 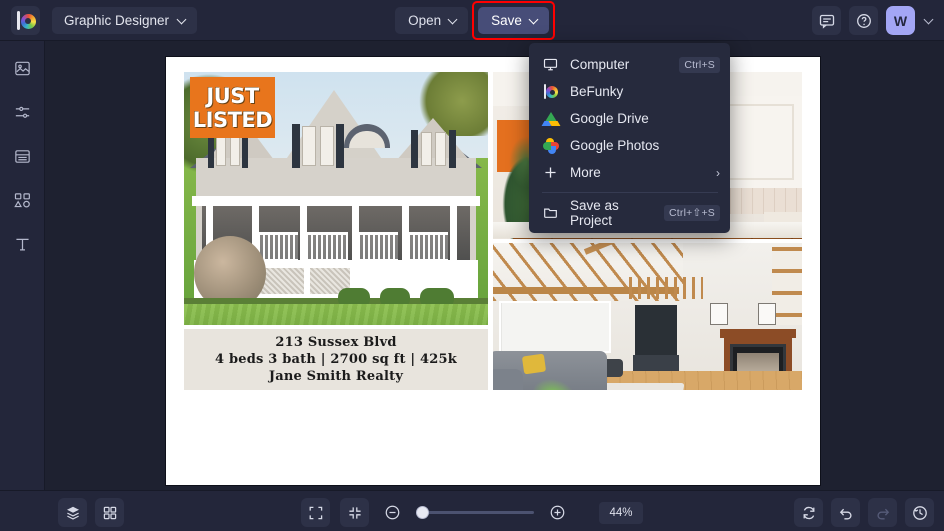 I want to click on user-avatar: W, so click(x=900, y=20).